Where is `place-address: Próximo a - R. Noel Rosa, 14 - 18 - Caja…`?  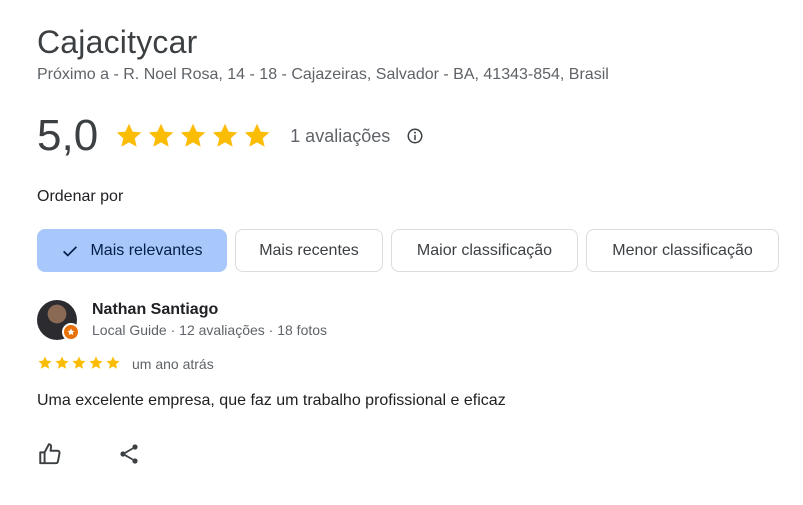 place-address: Próximo a - R. Noel Rosa, 14 - 18 - Caja… is located at coordinates (323, 74).